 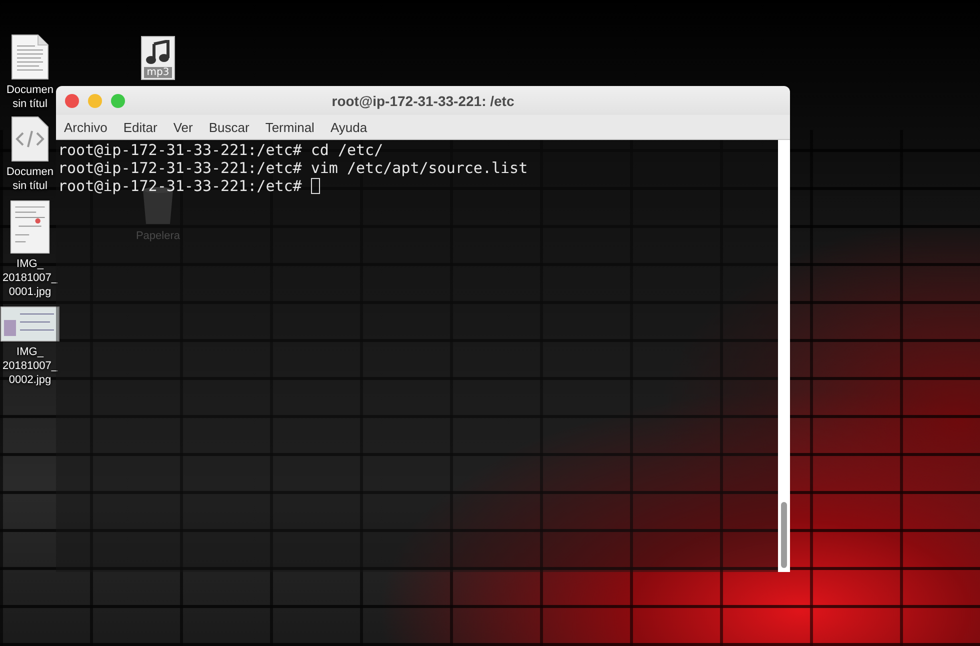 I want to click on scrollbar, so click(x=784, y=356).